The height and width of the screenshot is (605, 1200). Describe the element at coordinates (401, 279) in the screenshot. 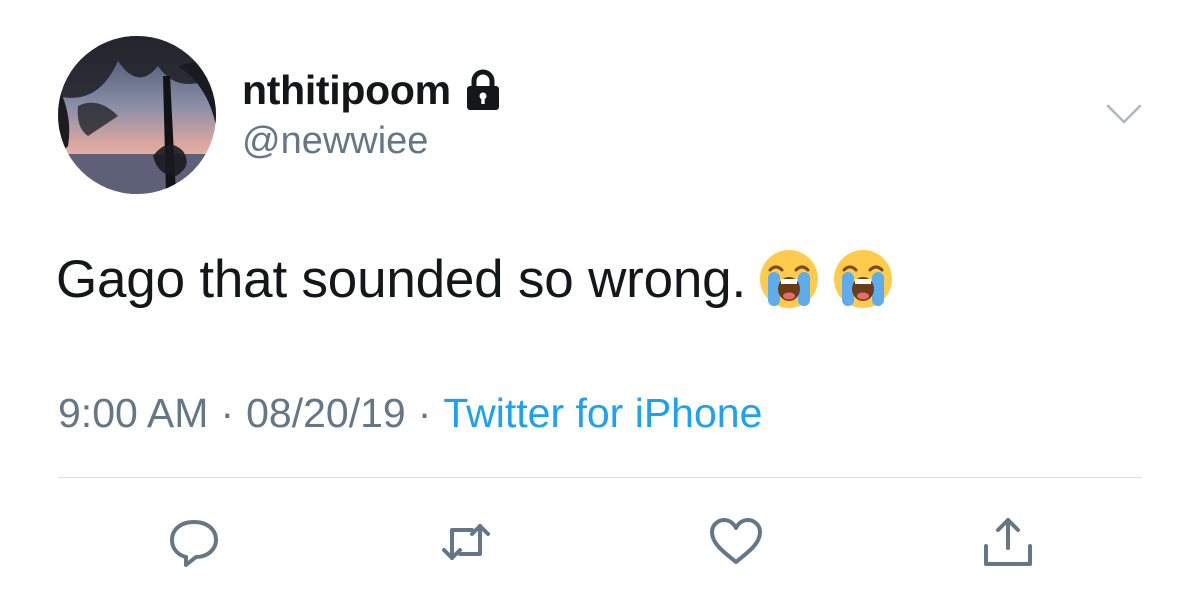

I see `tweet-body: Gago that sounded so wrong.` at that location.